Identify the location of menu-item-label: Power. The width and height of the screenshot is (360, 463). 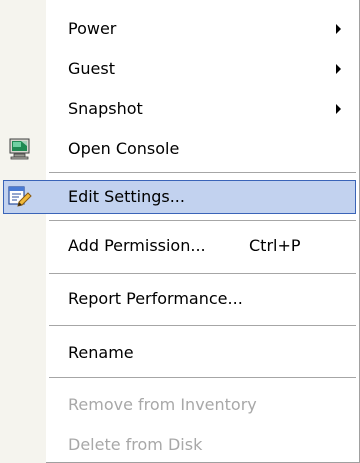
(92, 28).